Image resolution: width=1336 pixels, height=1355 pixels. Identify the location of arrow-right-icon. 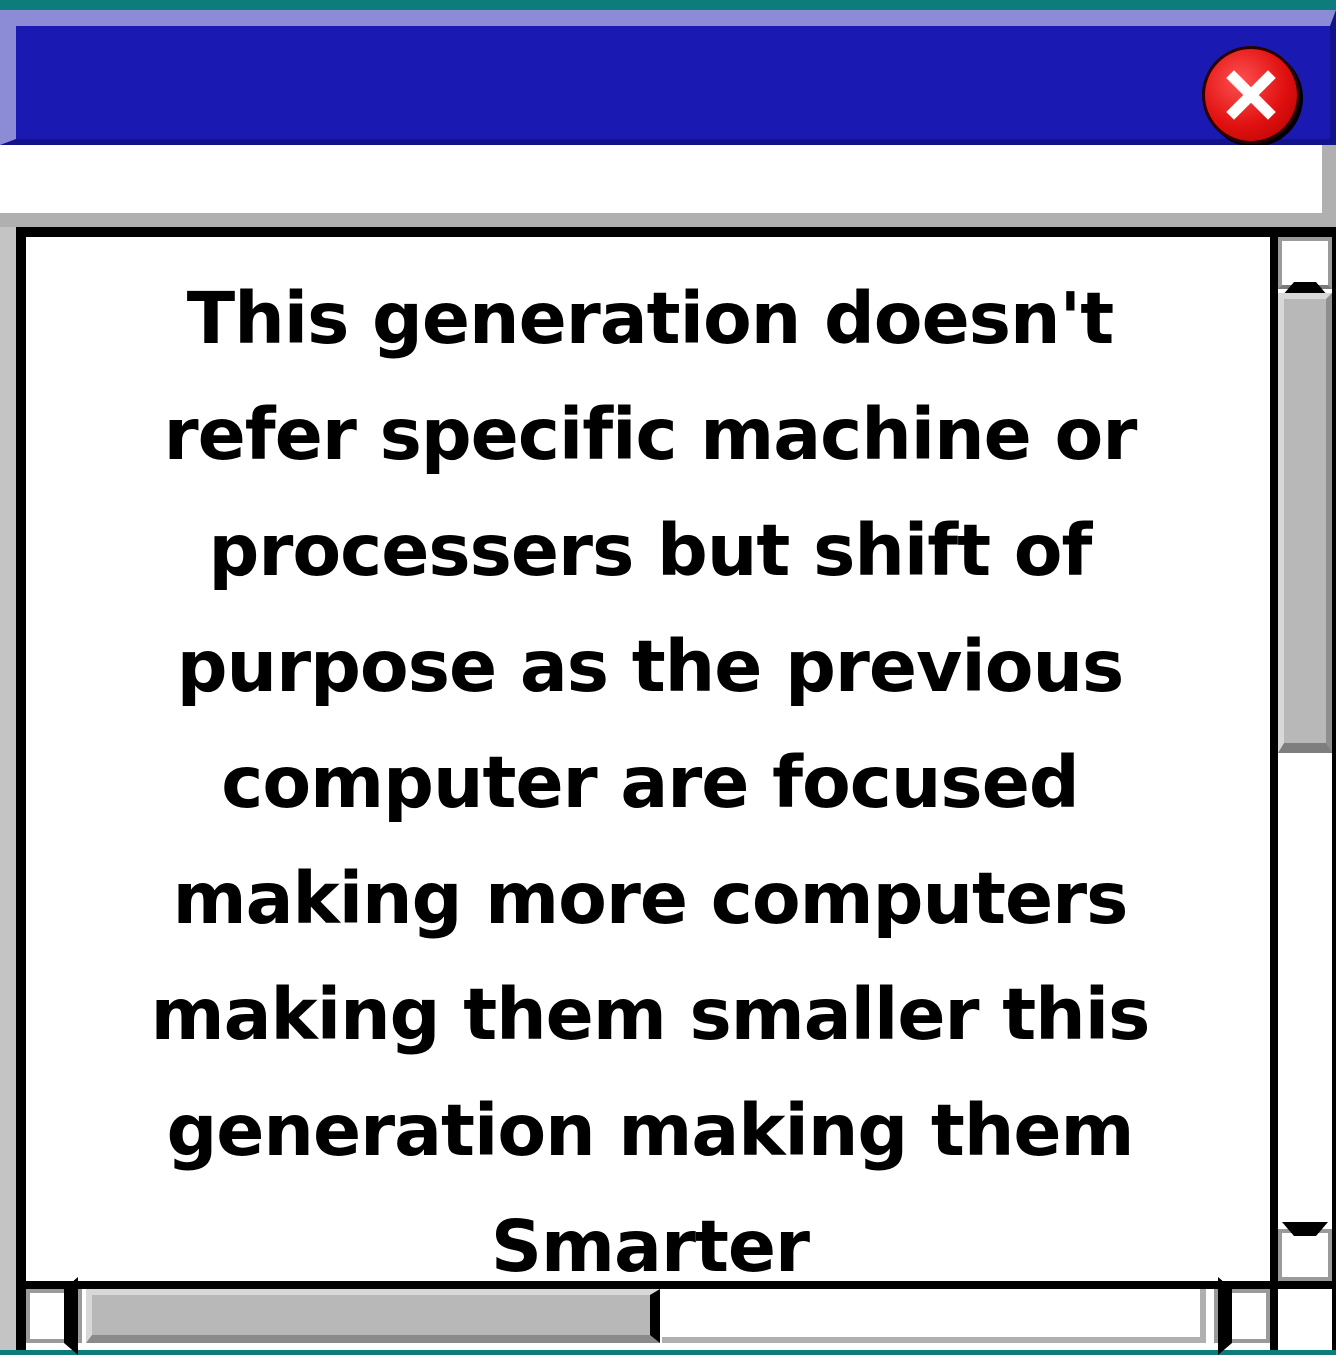
(1242, 1316).